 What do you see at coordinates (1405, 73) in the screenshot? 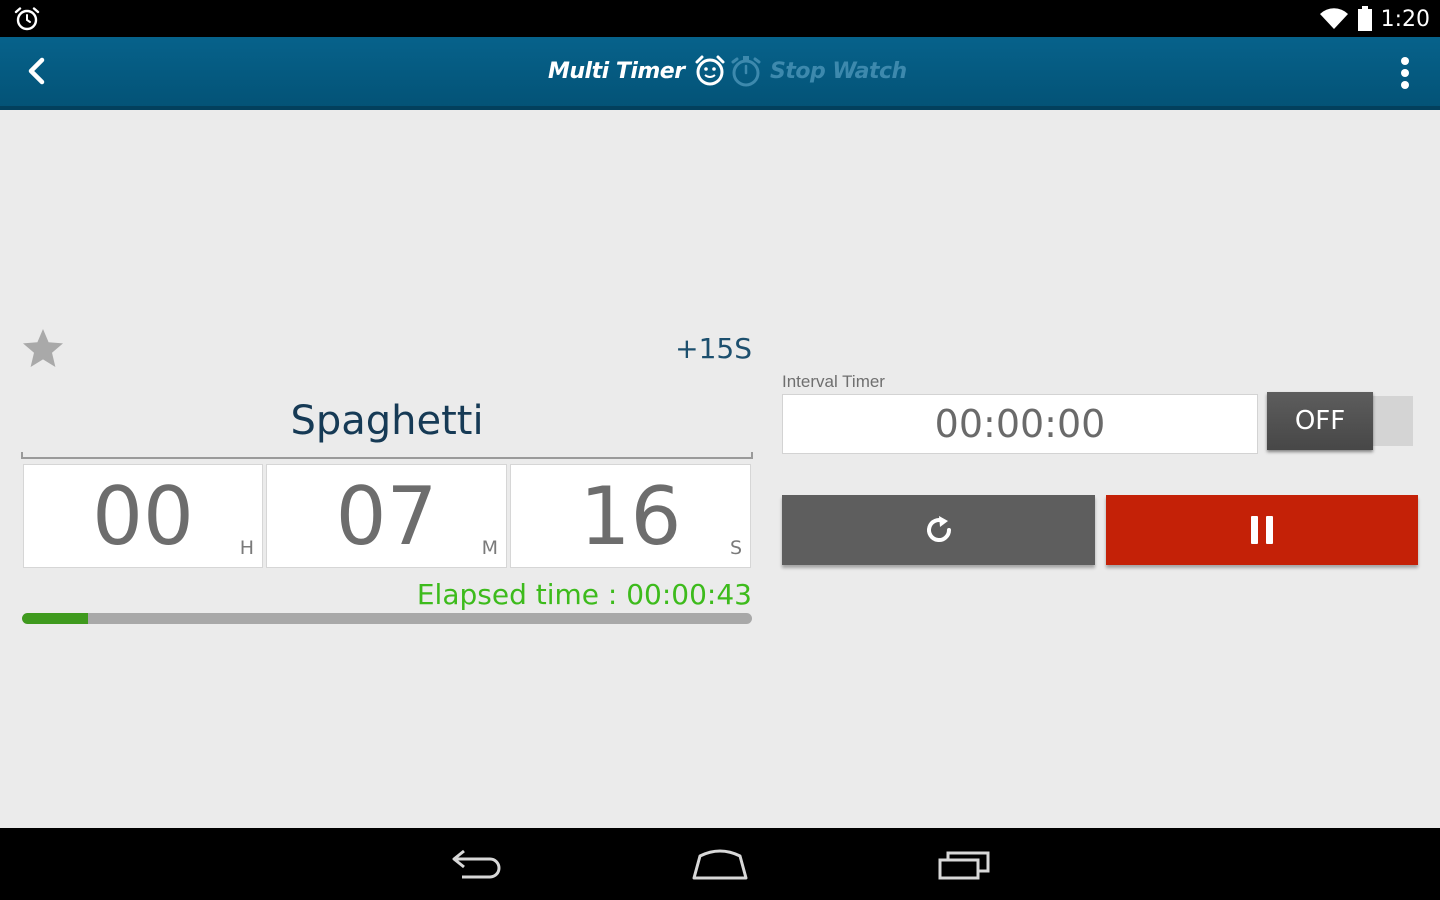
I see `overflow-menu-icon` at bounding box center [1405, 73].